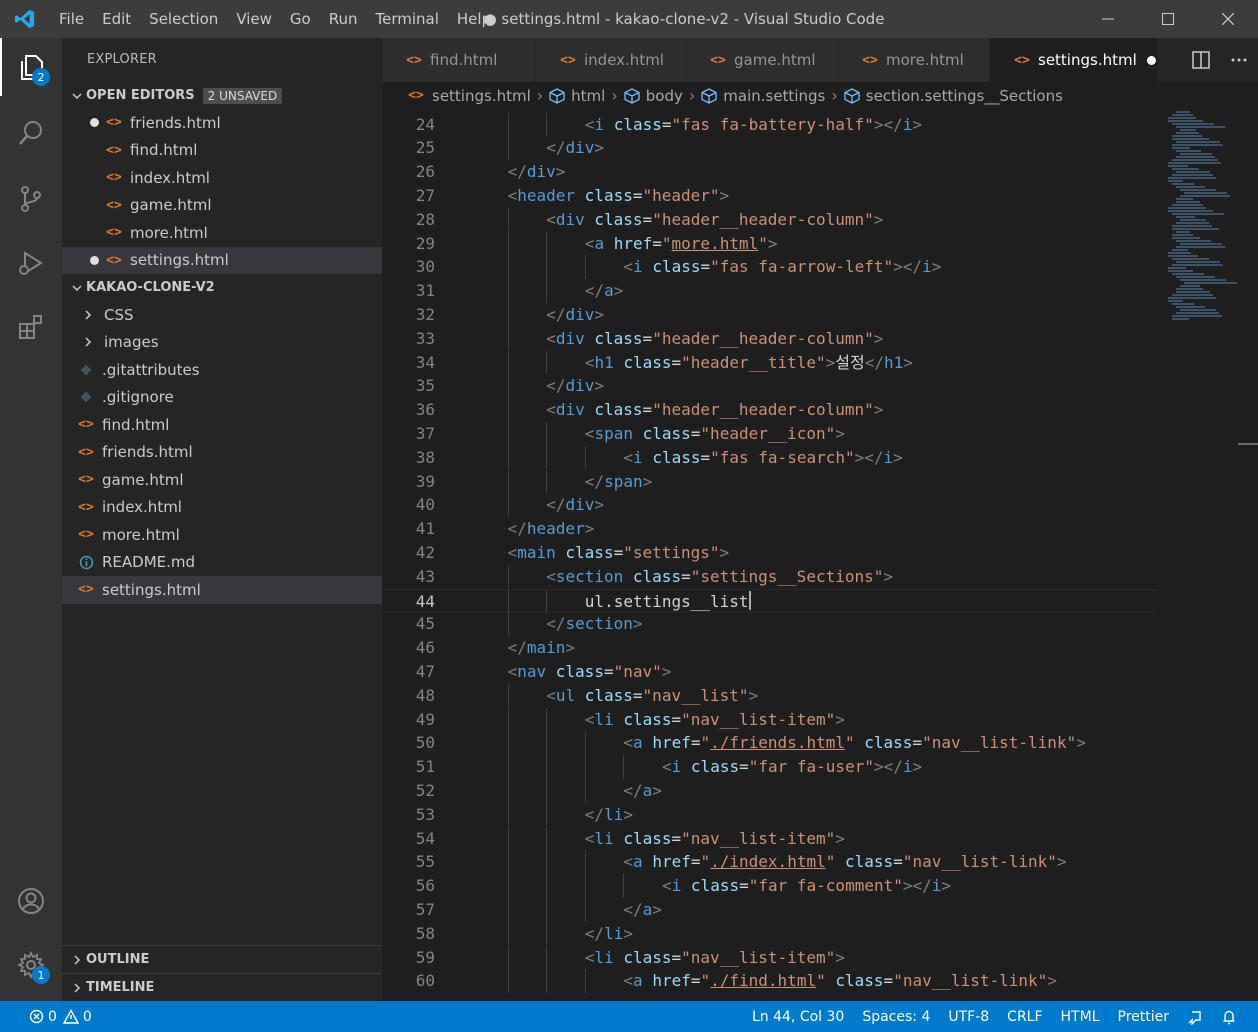 Image resolution: width=1258 pixels, height=1032 pixels. What do you see at coordinates (1207, 555) in the screenshot?
I see `minimap` at bounding box center [1207, 555].